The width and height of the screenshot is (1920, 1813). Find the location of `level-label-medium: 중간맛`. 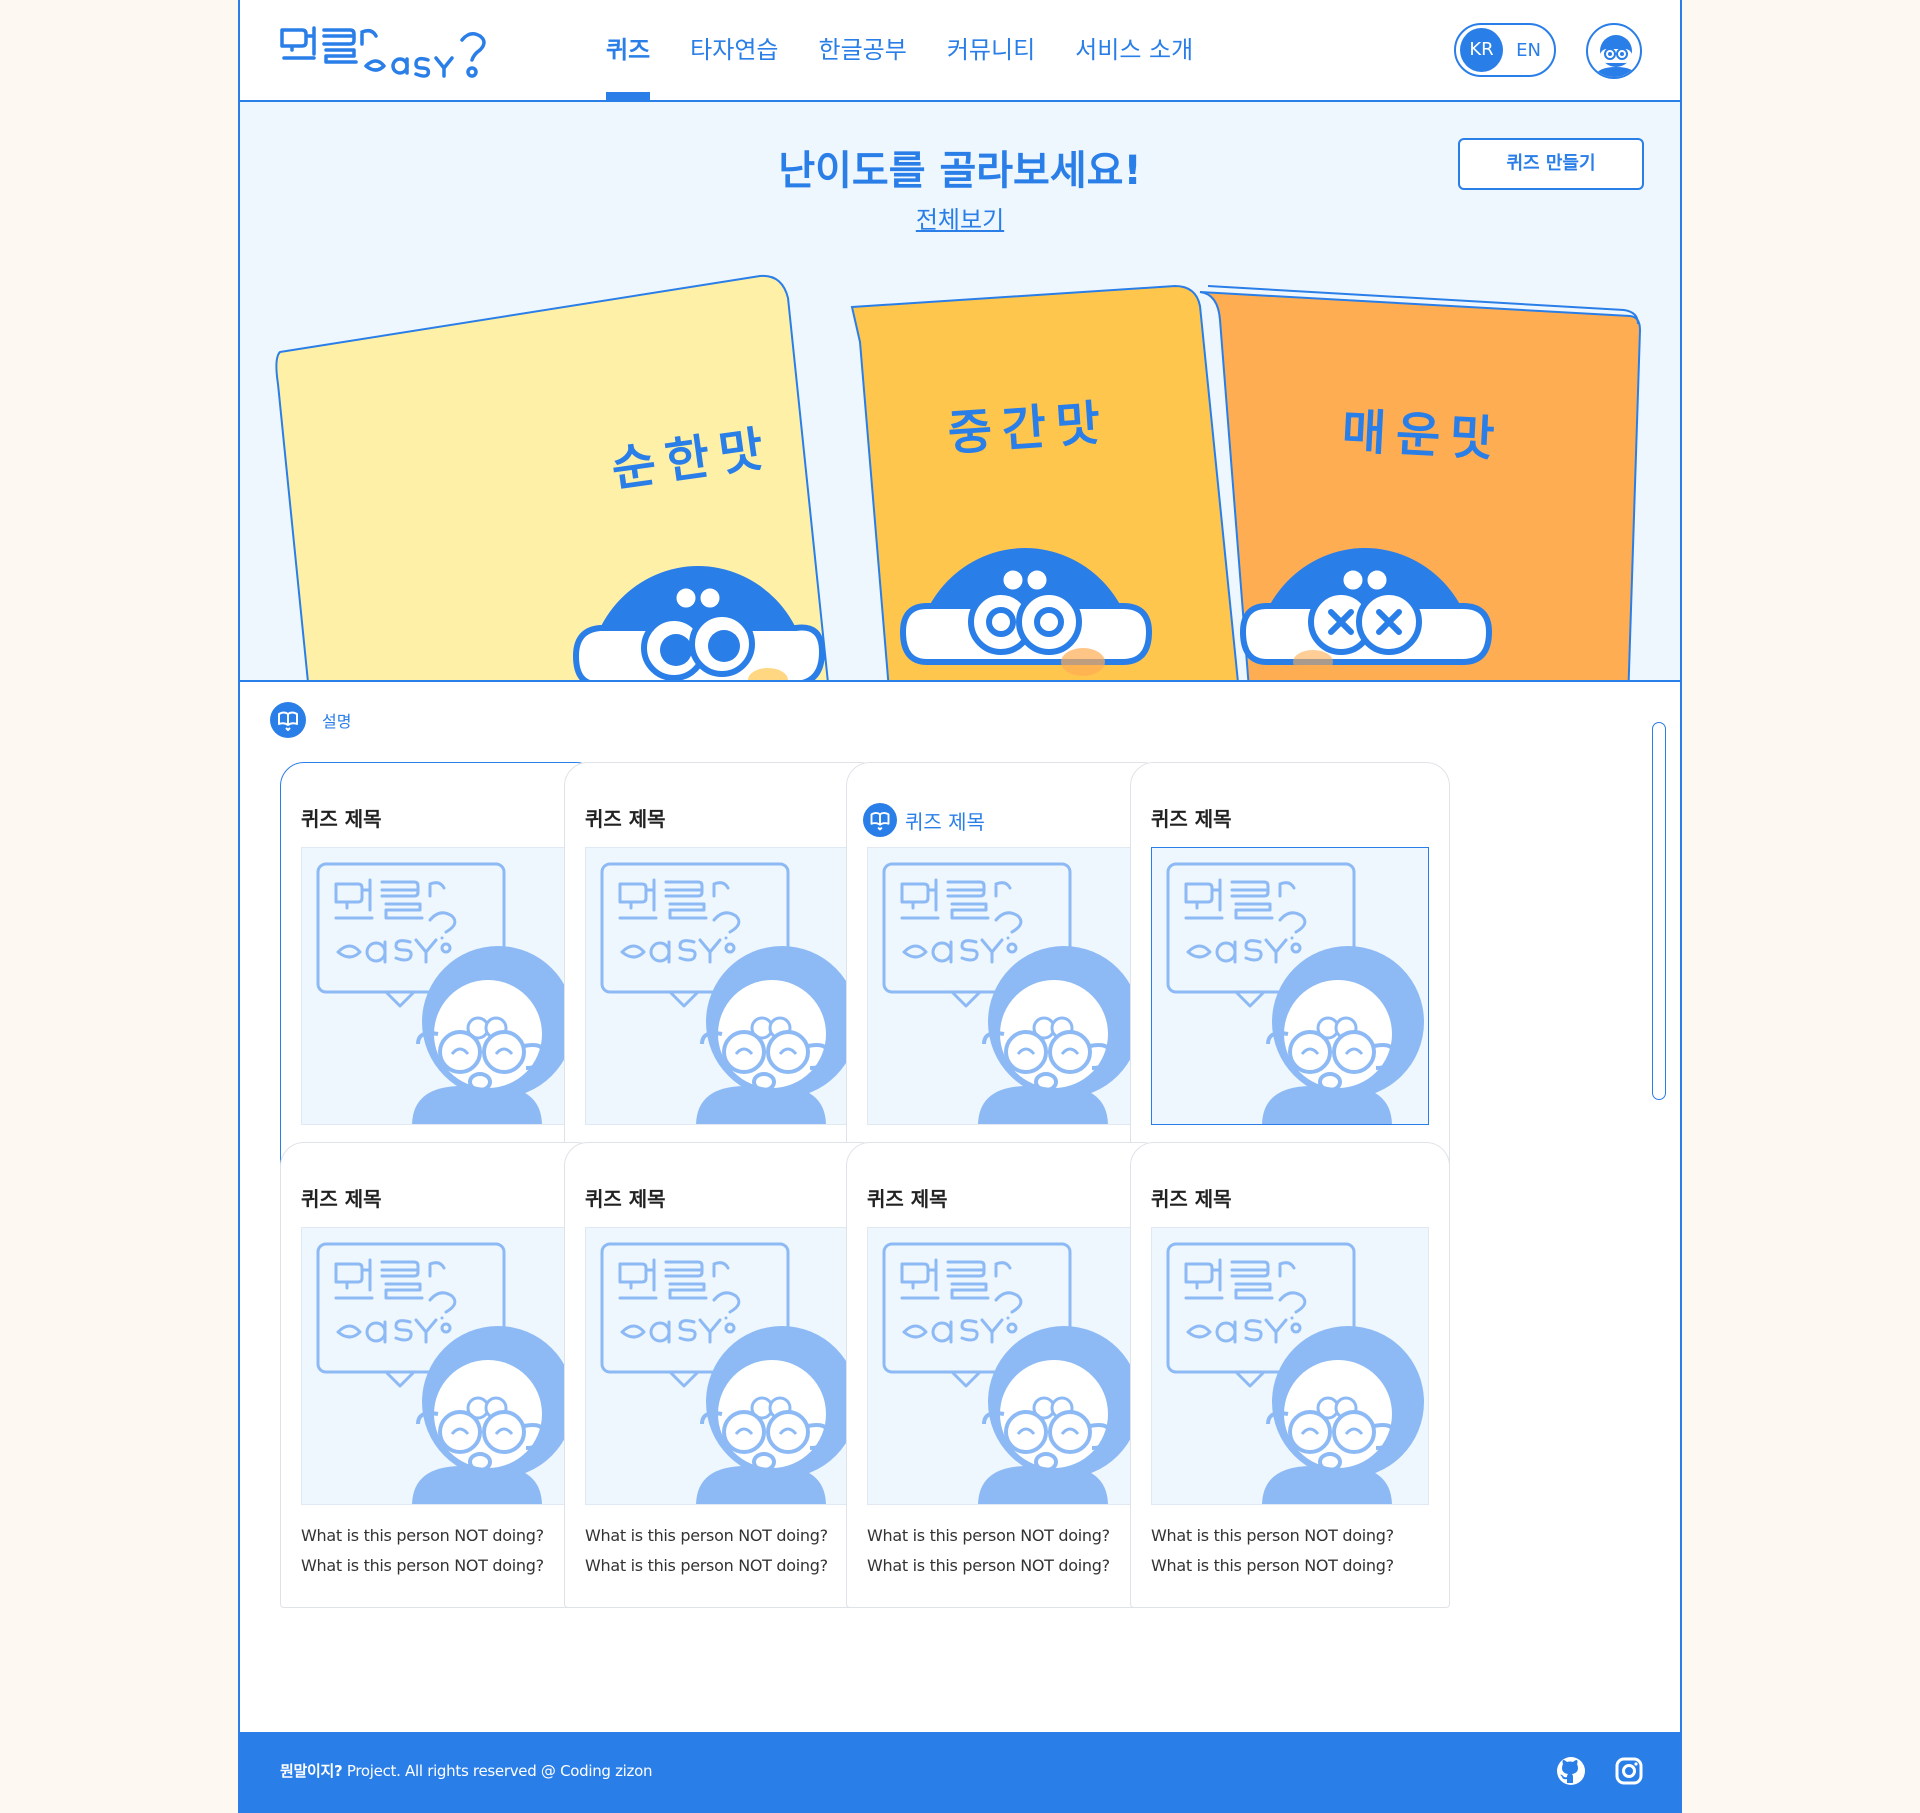

level-label-medium: 중간맛 is located at coordinates (1029, 428).